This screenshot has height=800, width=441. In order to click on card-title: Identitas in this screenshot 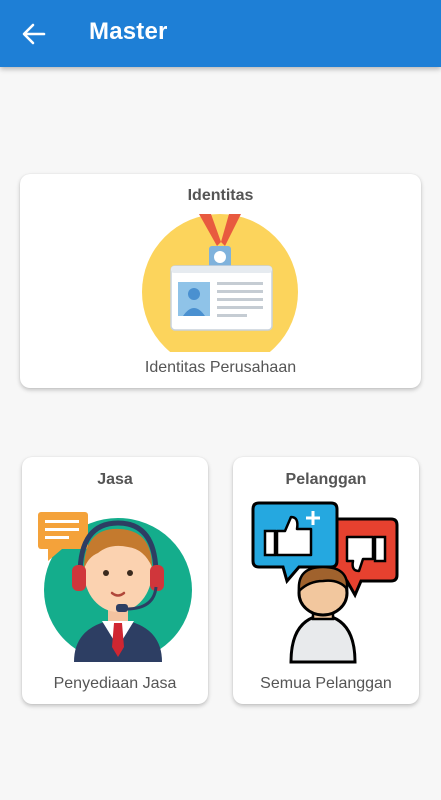, I will do `click(220, 195)`.